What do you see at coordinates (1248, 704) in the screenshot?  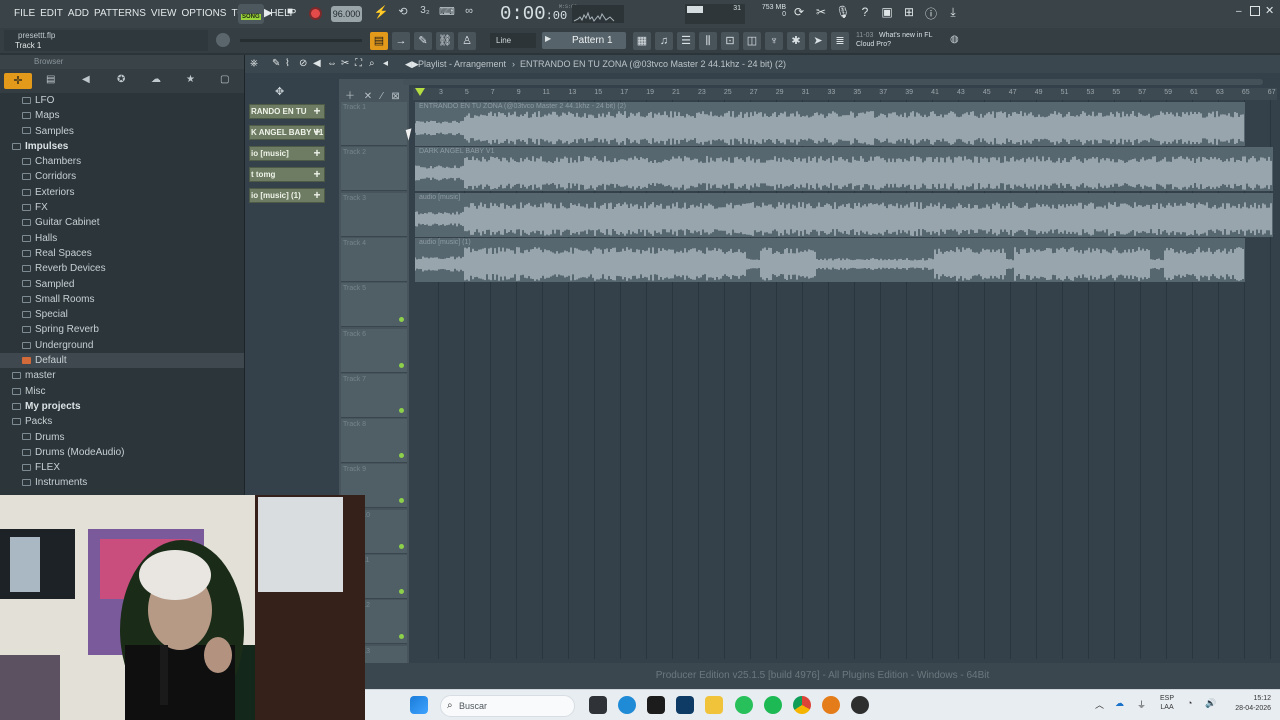 I see `tray-clock: 15:12 28-04-2026` at bounding box center [1248, 704].